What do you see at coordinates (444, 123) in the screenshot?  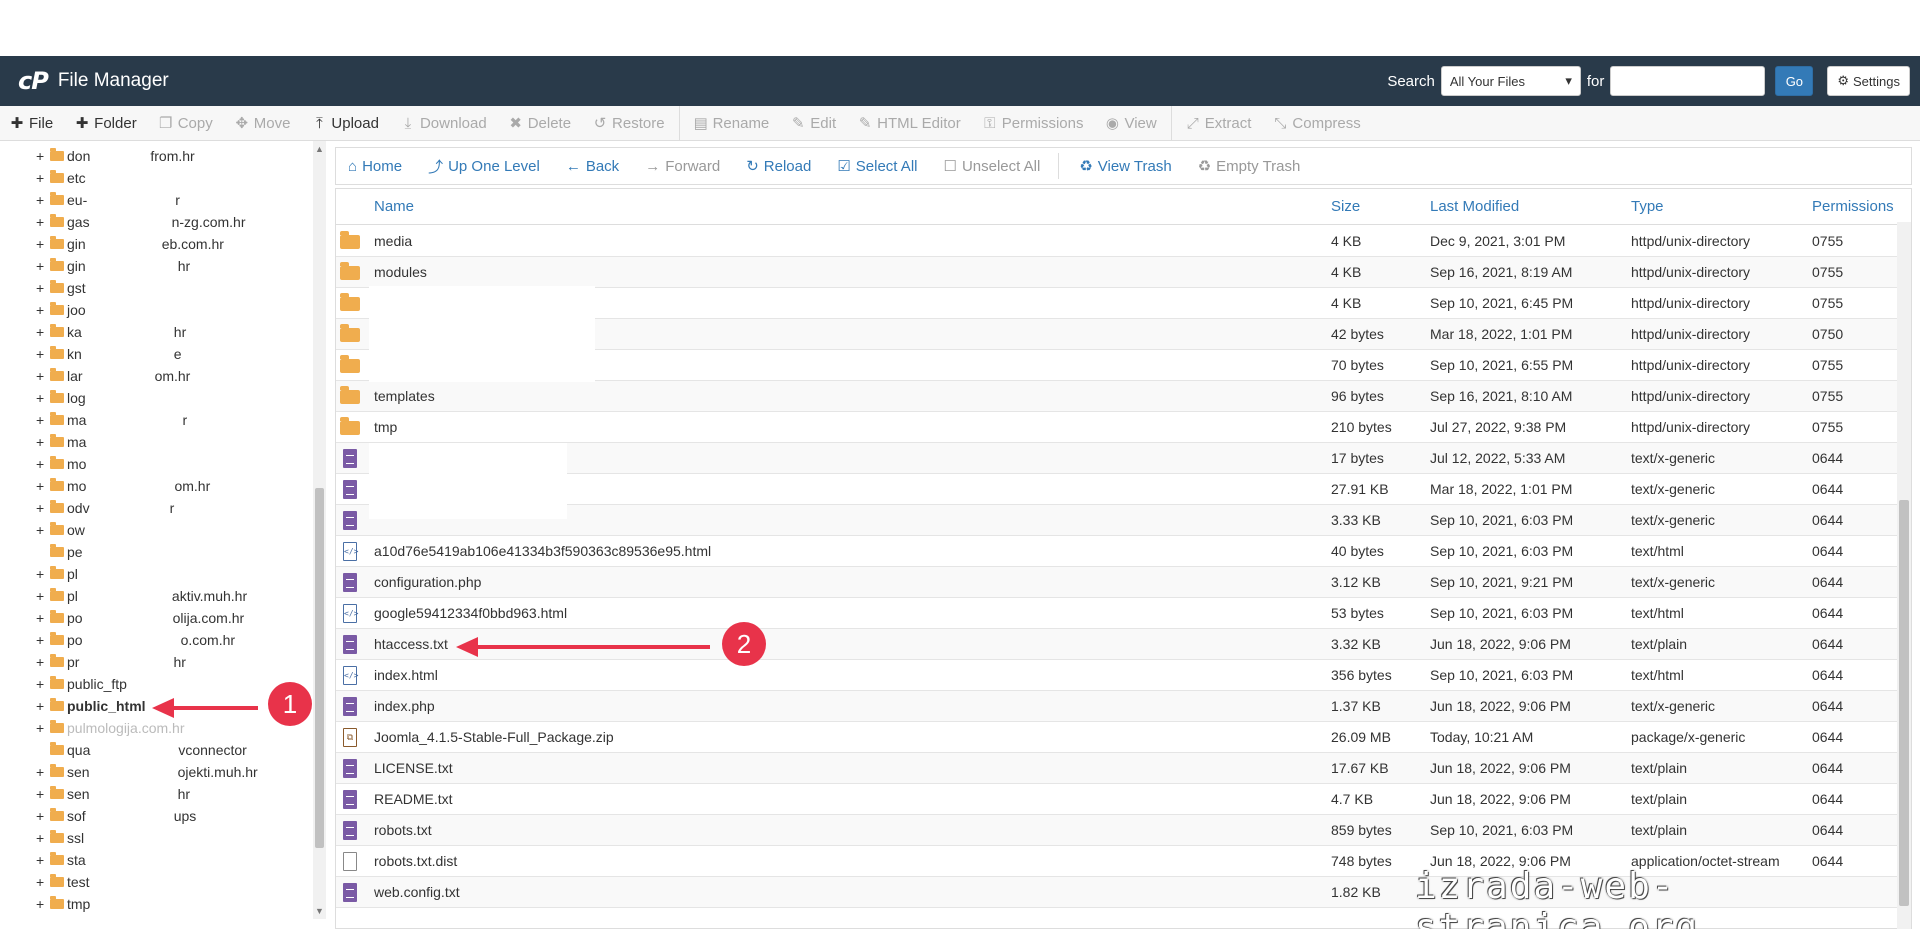 I see `download-button: ⤓ Download` at bounding box center [444, 123].